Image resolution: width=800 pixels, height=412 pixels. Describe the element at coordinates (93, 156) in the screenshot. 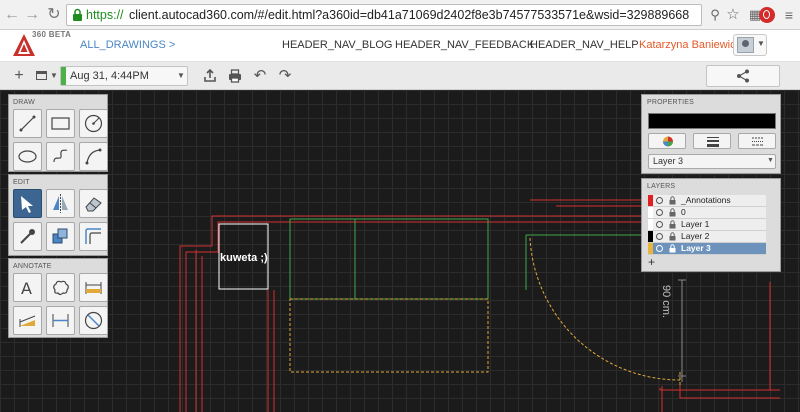

I see `arc-tool-button` at that location.